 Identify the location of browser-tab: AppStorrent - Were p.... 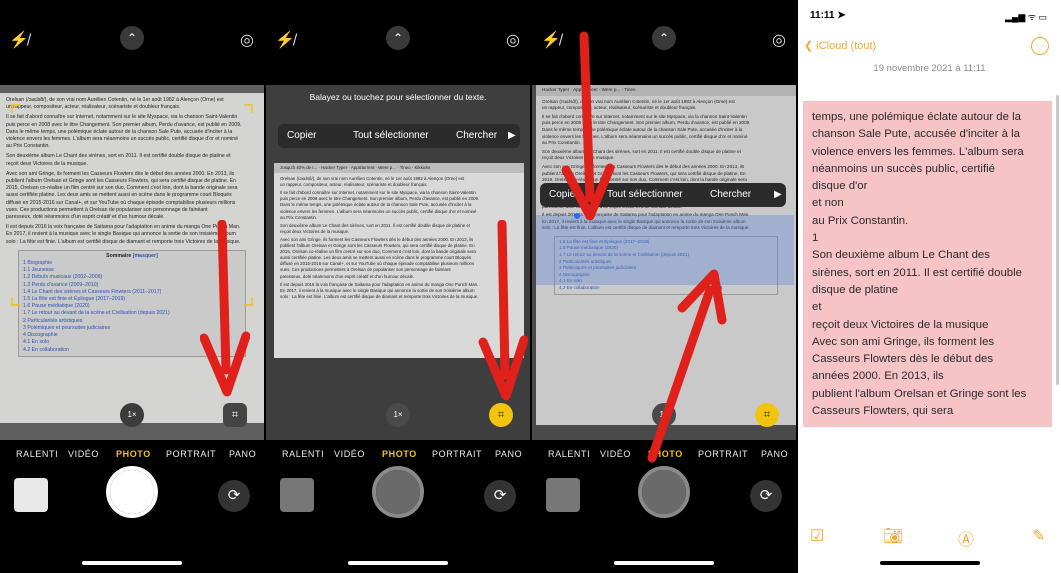
(373, 167).